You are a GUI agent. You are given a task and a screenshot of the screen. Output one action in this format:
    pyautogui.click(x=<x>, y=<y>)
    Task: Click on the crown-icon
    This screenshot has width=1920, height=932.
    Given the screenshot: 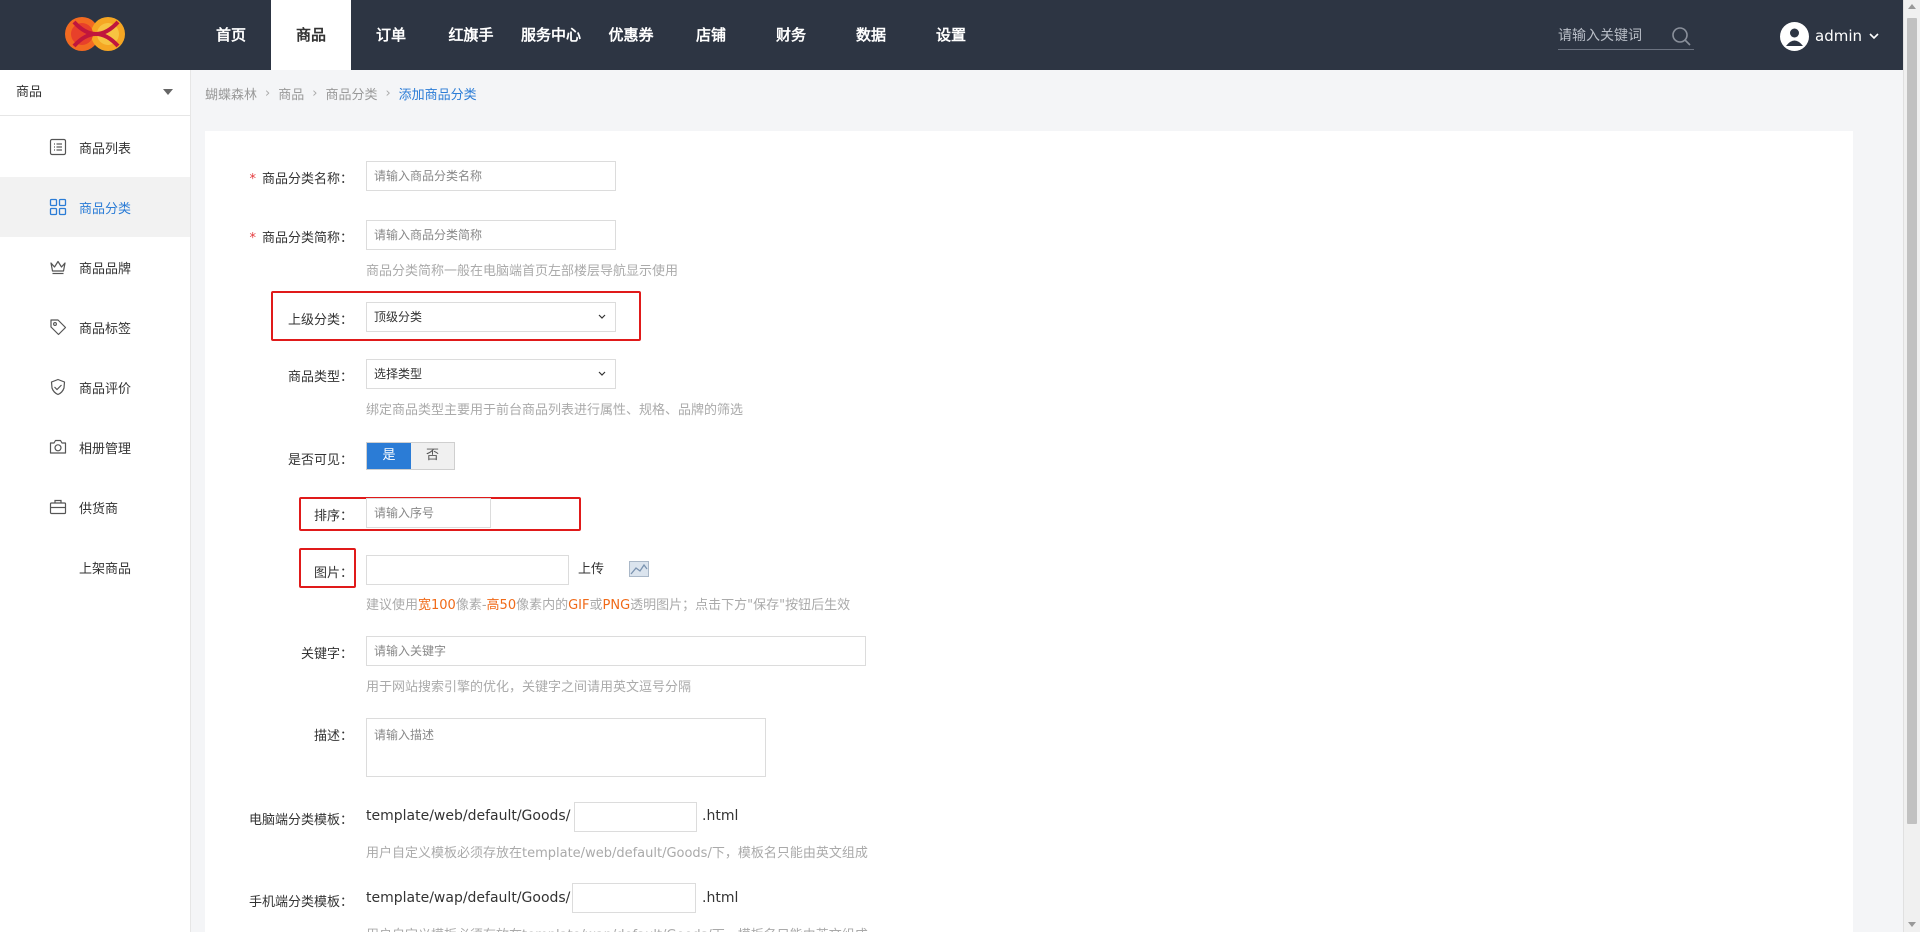 What is the action you would take?
    pyautogui.click(x=58, y=267)
    